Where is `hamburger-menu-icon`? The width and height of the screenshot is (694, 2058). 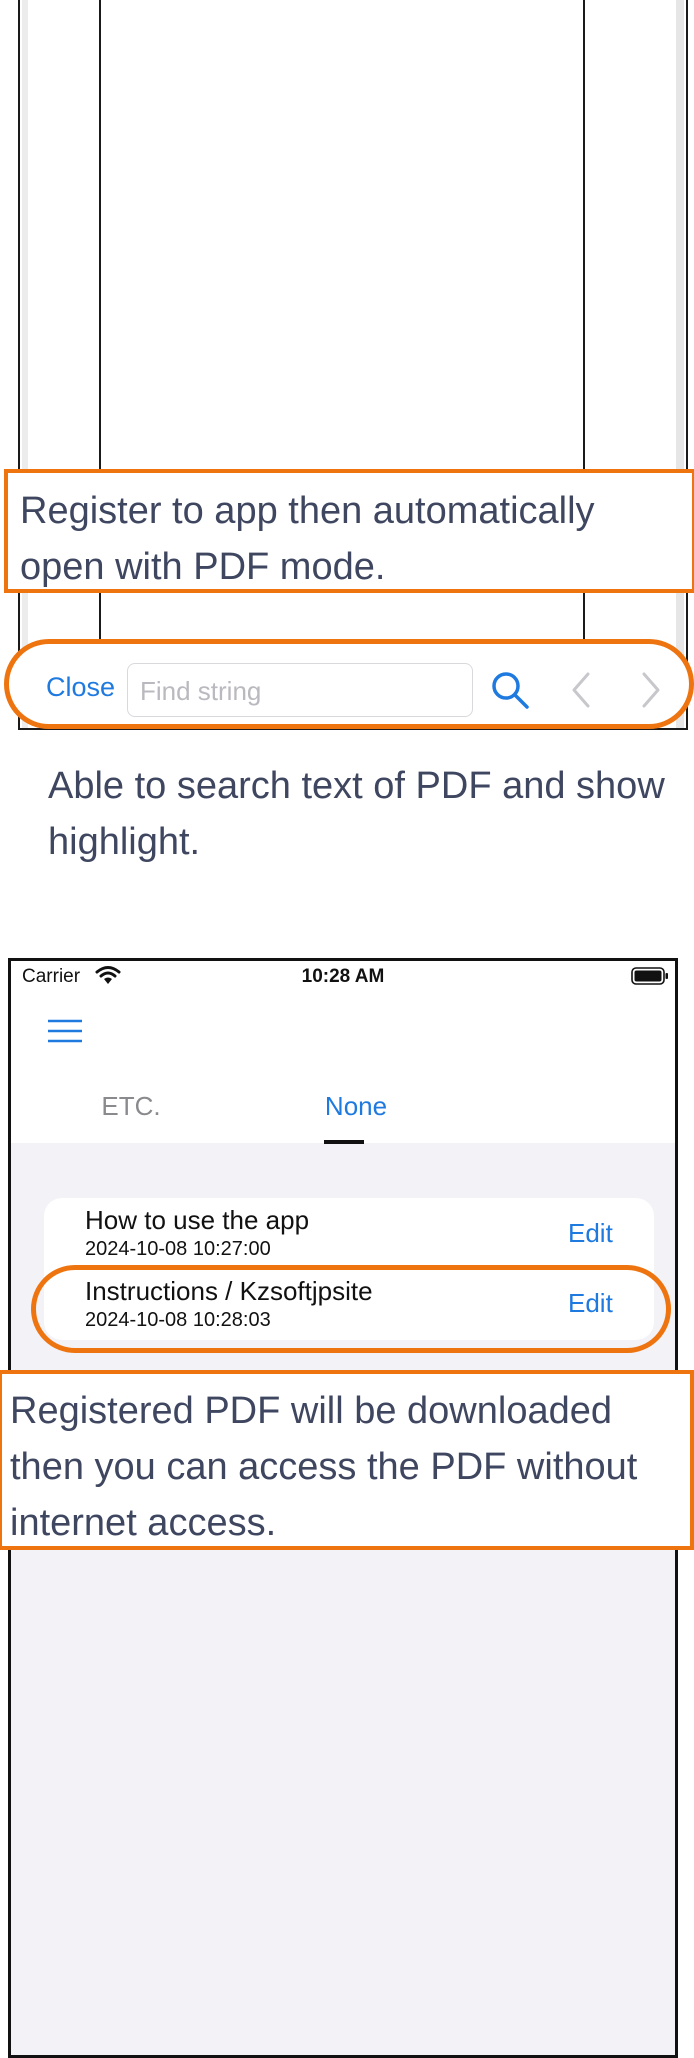
hamburger-menu-icon is located at coordinates (65, 1031).